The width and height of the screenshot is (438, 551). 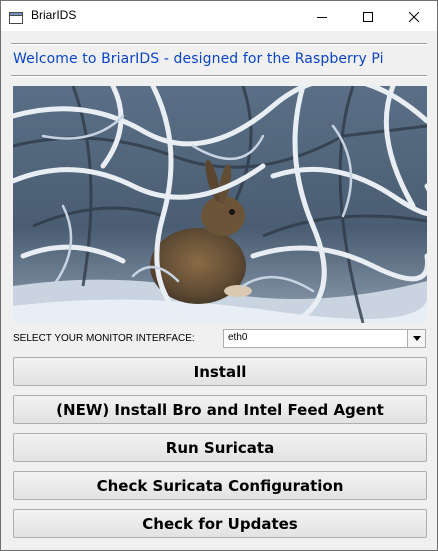 I want to click on minimize-icon, so click(x=322, y=16).